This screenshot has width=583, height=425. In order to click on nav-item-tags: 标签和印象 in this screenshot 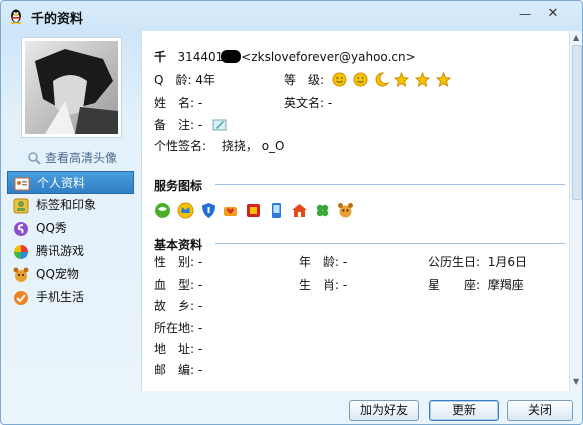, I will do `click(70, 205)`.